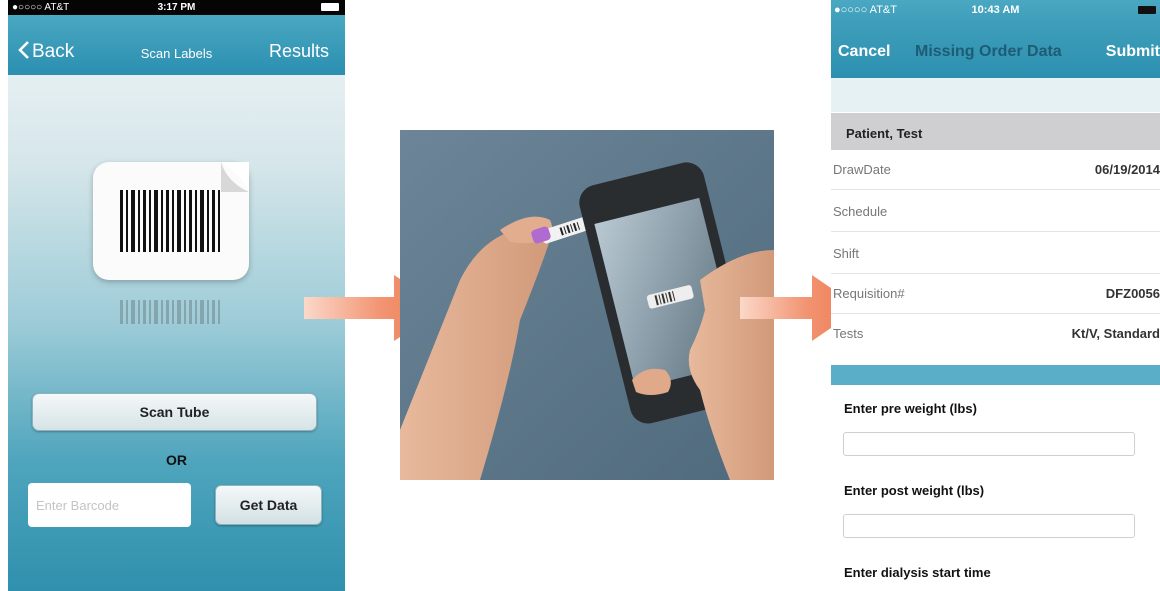  I want to click on barcode-icon, so click(184, 207).